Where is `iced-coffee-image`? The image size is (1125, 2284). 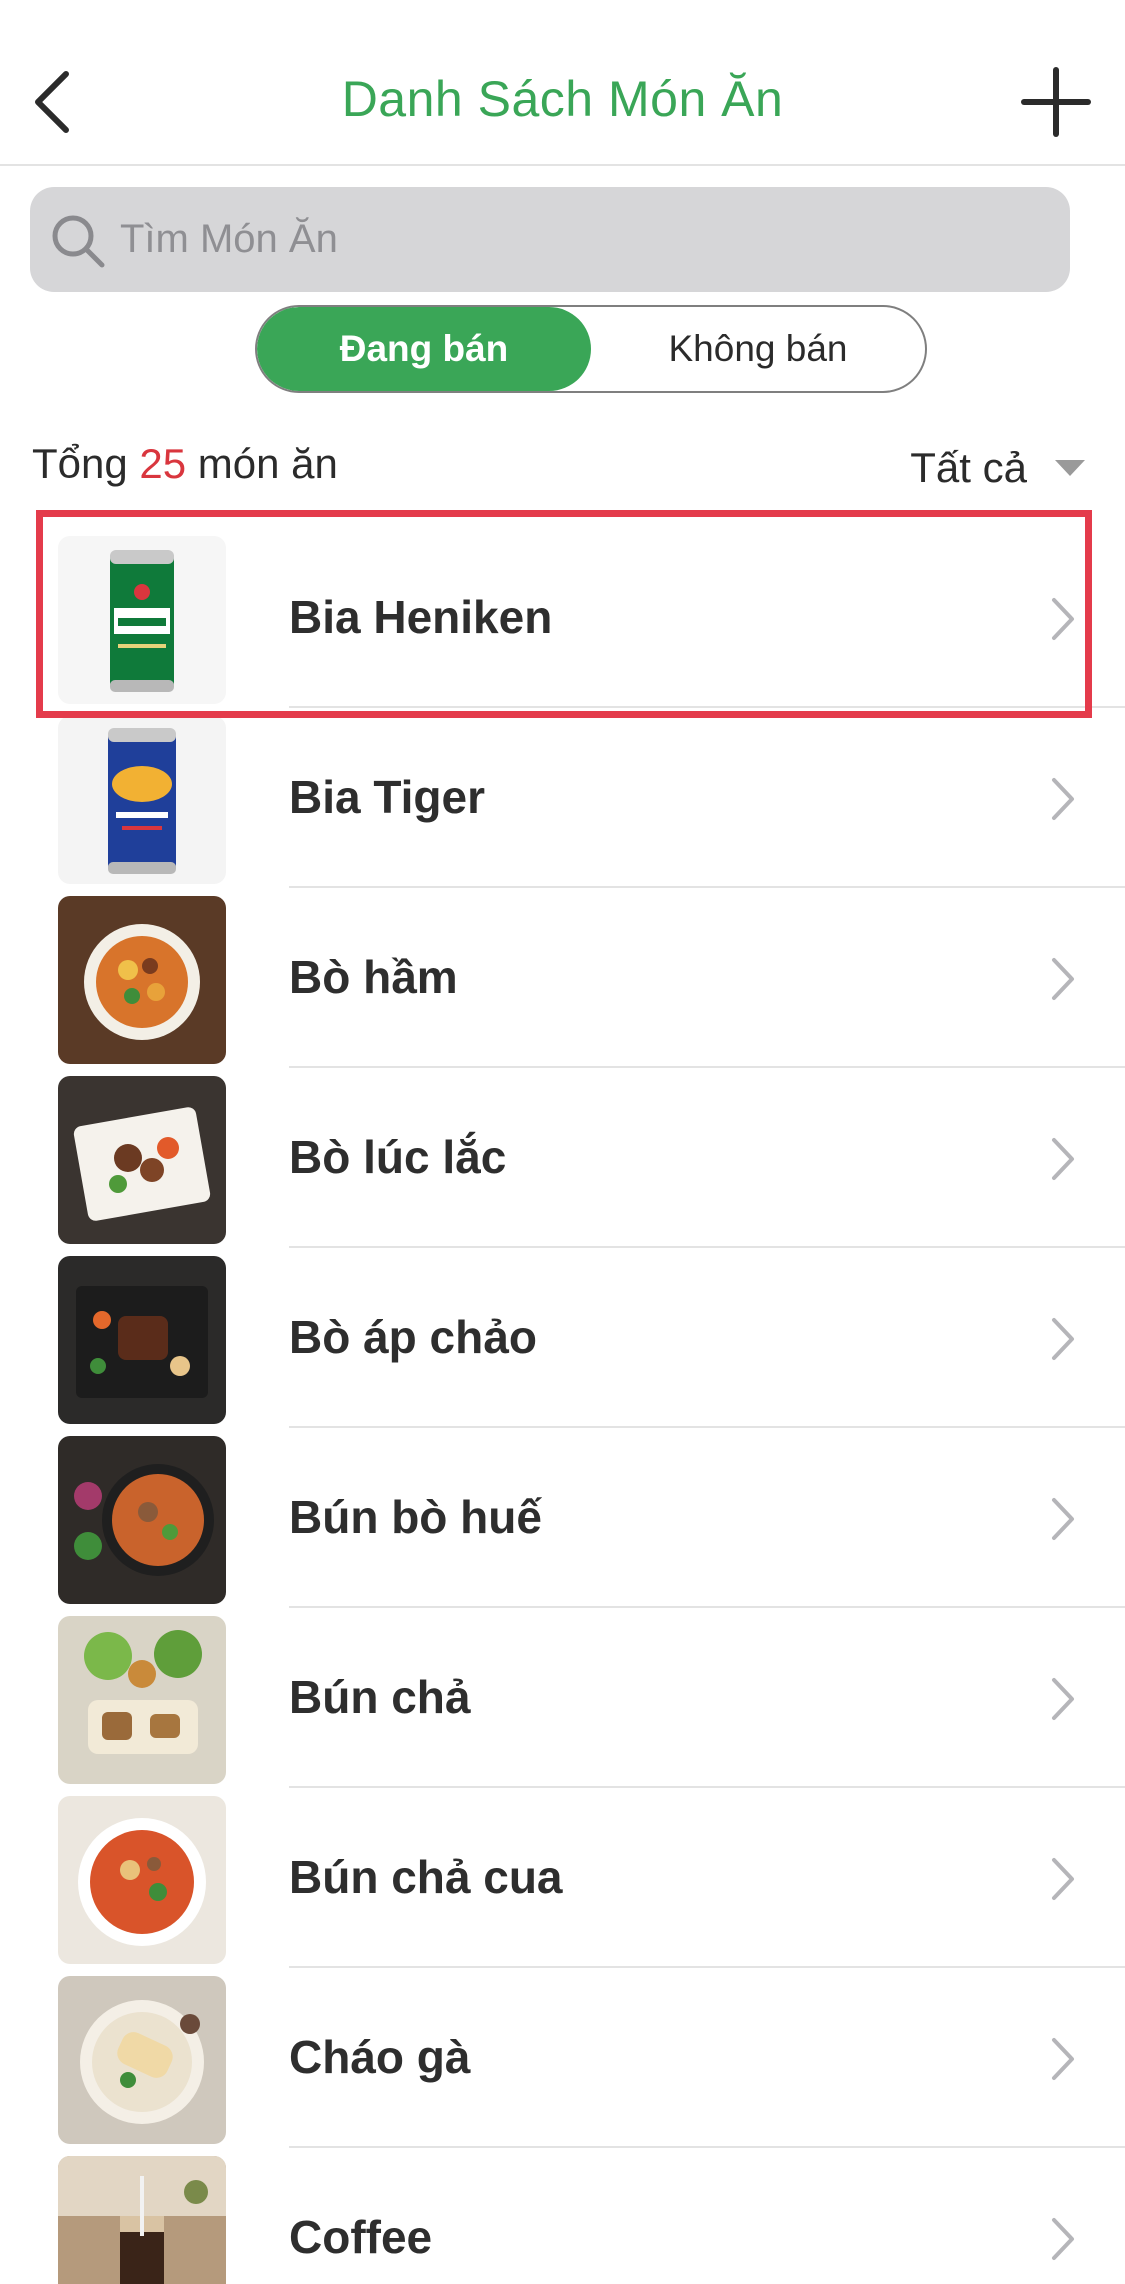 iced-coffee-image is located at coordinates (142, 2220).